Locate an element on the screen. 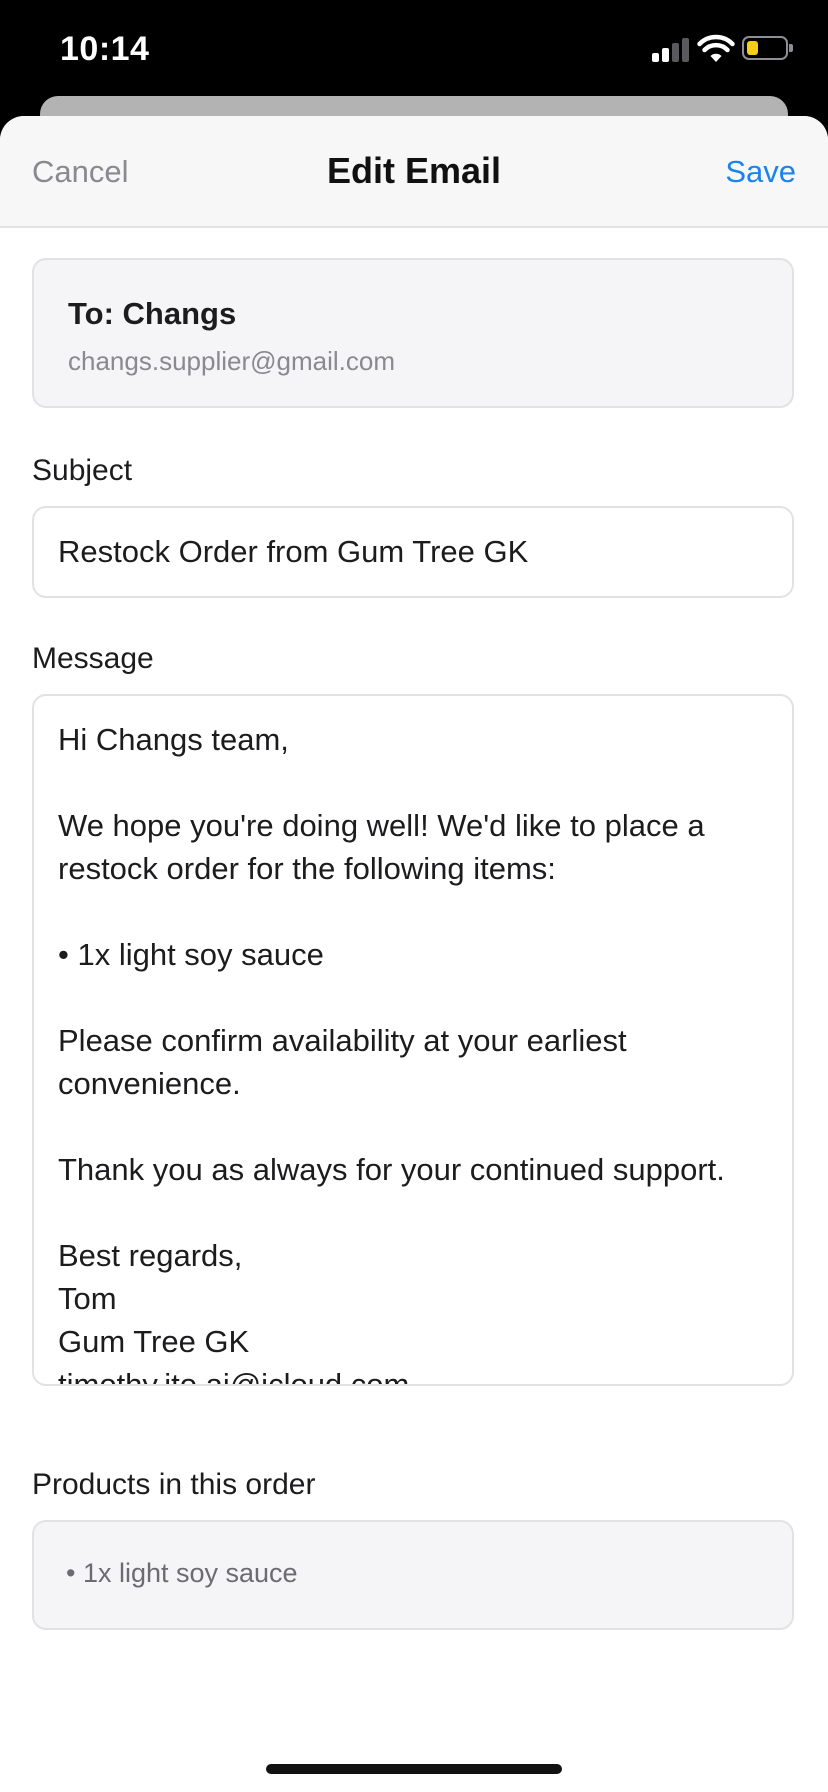 This screenshot has height=1792, width=828. recipient-card: To: Changs changs.supplier@gmail.com is located at coordinates (413, 333).